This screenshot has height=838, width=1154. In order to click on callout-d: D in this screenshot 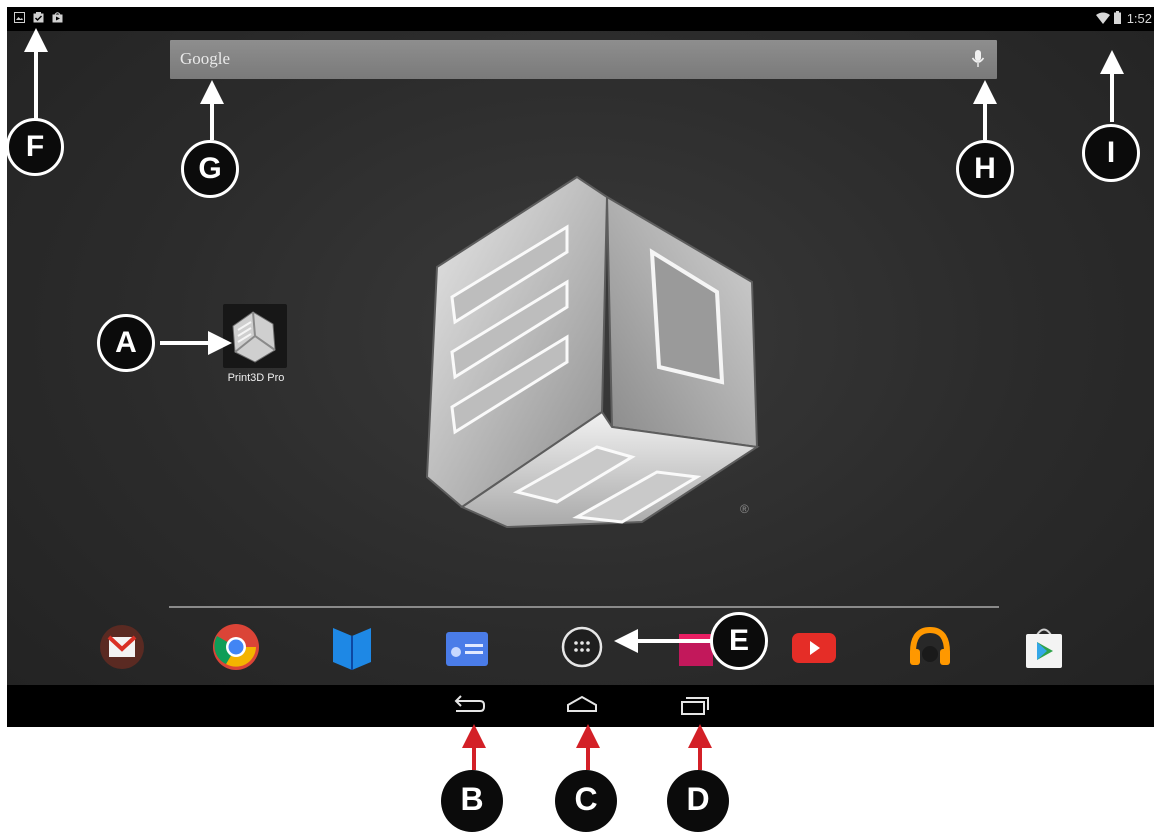, I will do `click(698, 801)`.